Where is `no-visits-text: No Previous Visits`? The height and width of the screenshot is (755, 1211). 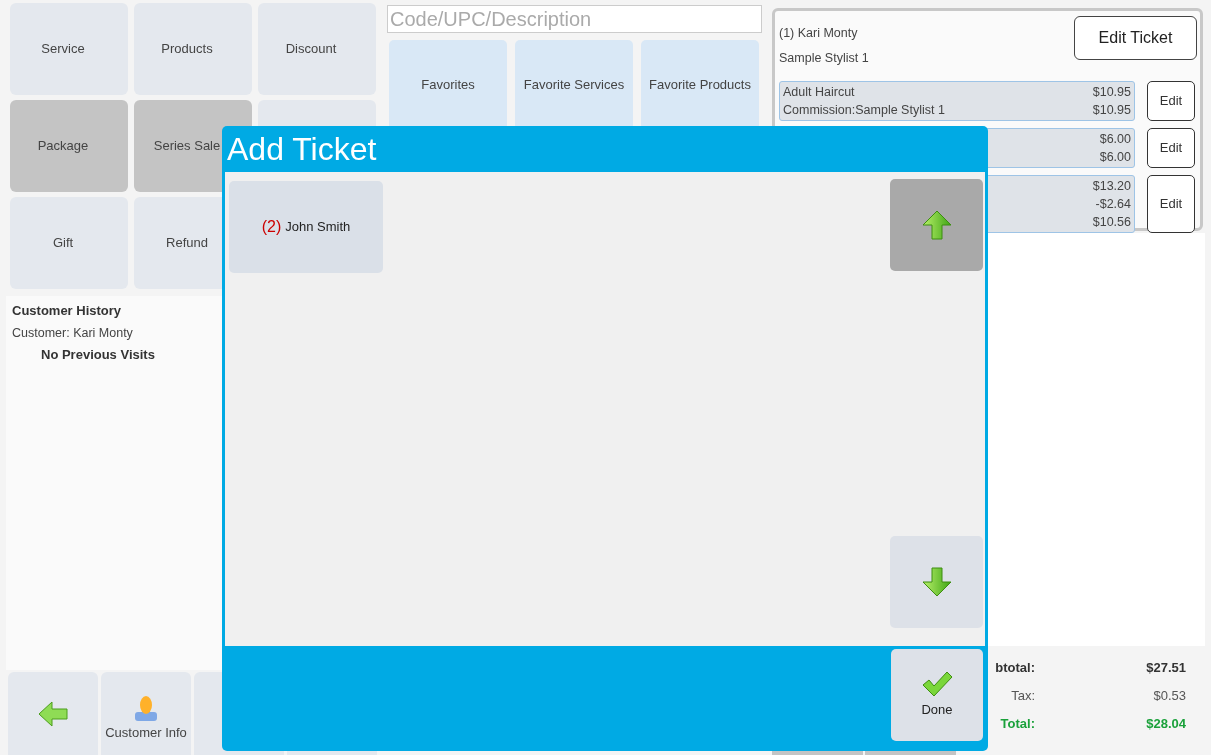 no-visits-text: No Previous Visits is located at coordinates (98, 355).